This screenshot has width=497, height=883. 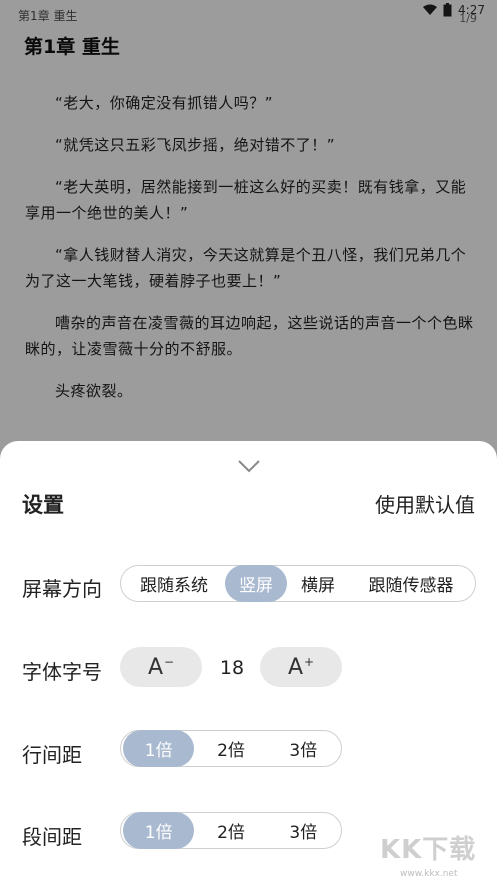 I want to click on orientation-selector: 跟随系统 竖屏 横屏 跟随传感器, so click(x=298, y=583).